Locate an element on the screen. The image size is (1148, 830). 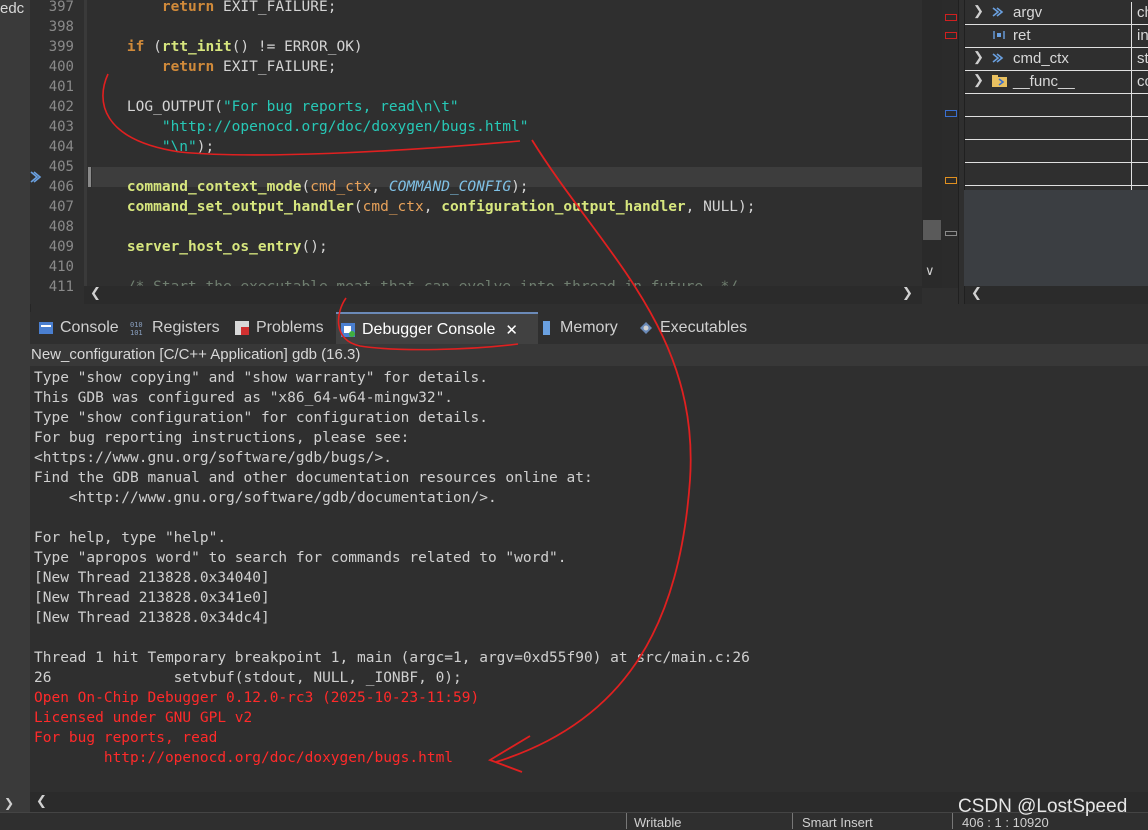
line-number: 409 is located at coordinates (52, 247).